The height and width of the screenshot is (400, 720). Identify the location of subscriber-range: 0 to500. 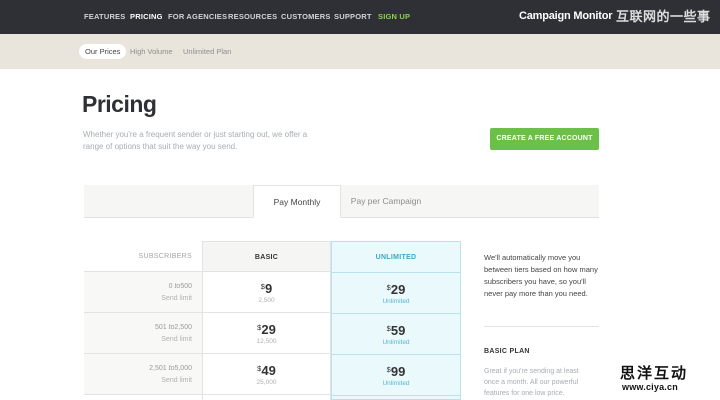
(180, 286).